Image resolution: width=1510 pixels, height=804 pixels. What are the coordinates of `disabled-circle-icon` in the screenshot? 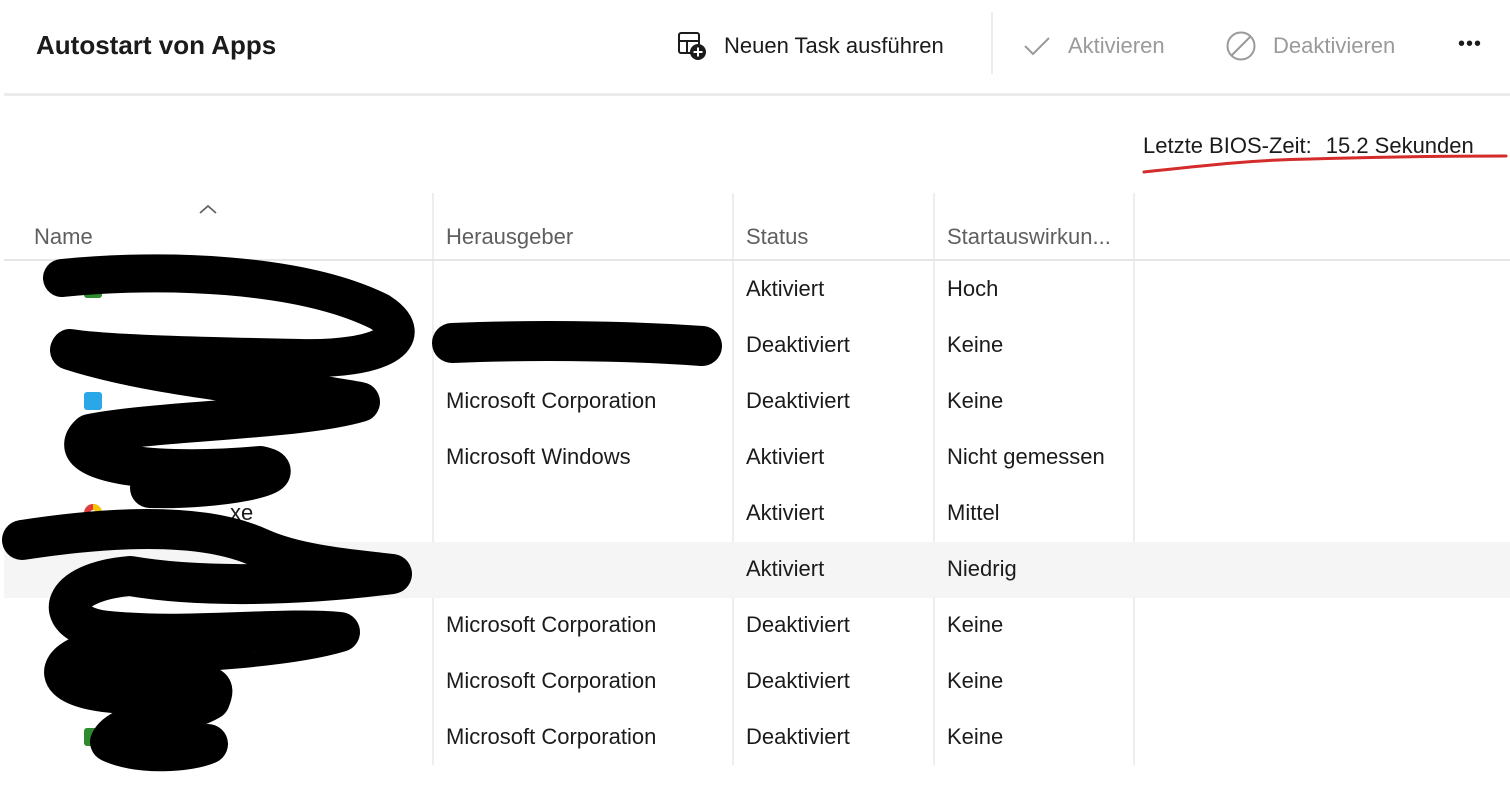 It's located at (1241, 46).